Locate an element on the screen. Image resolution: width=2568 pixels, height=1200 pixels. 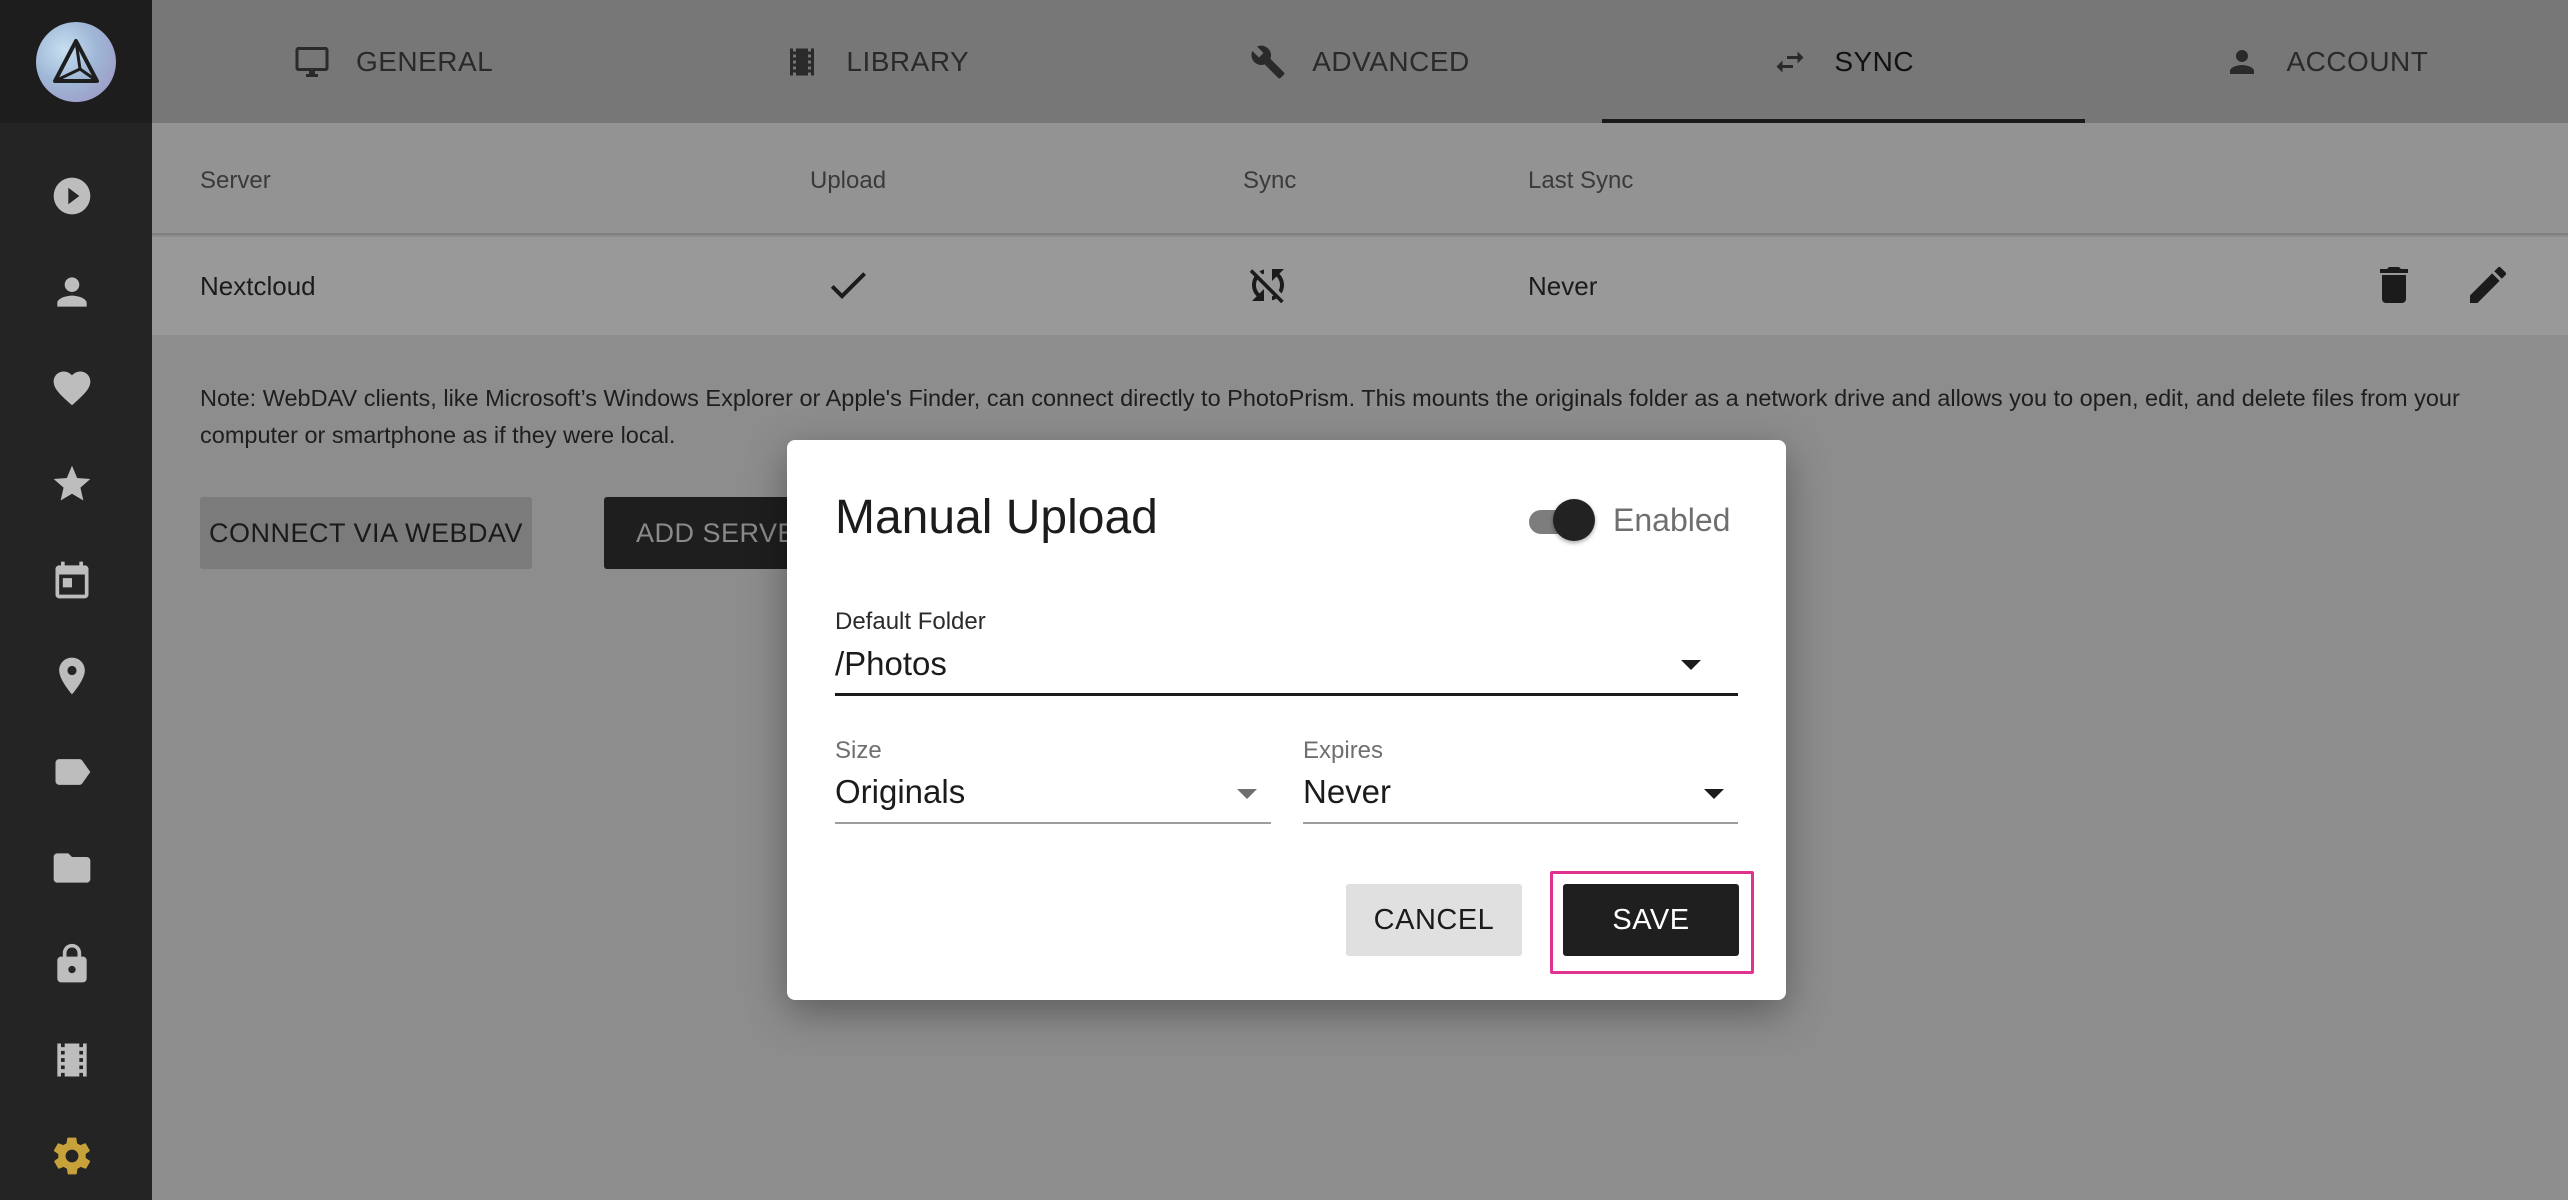
logo-area is located at coordinates (76, 61).